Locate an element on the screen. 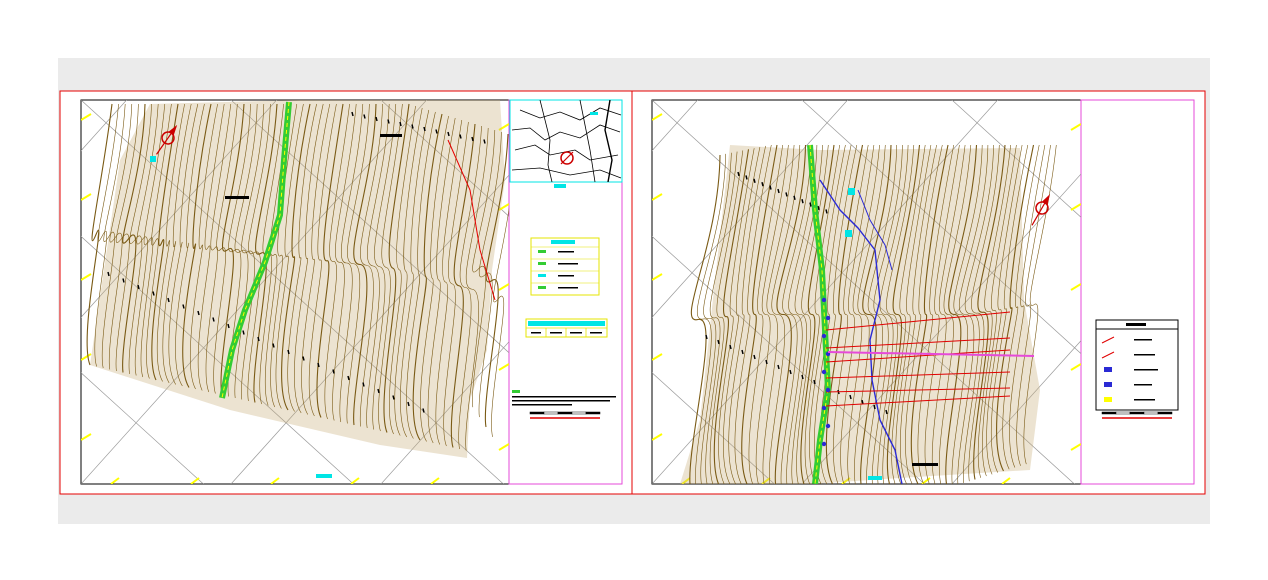 The image size is (1268, 580). sheet-1-location-map-icon is located at coordinates (566, 143).